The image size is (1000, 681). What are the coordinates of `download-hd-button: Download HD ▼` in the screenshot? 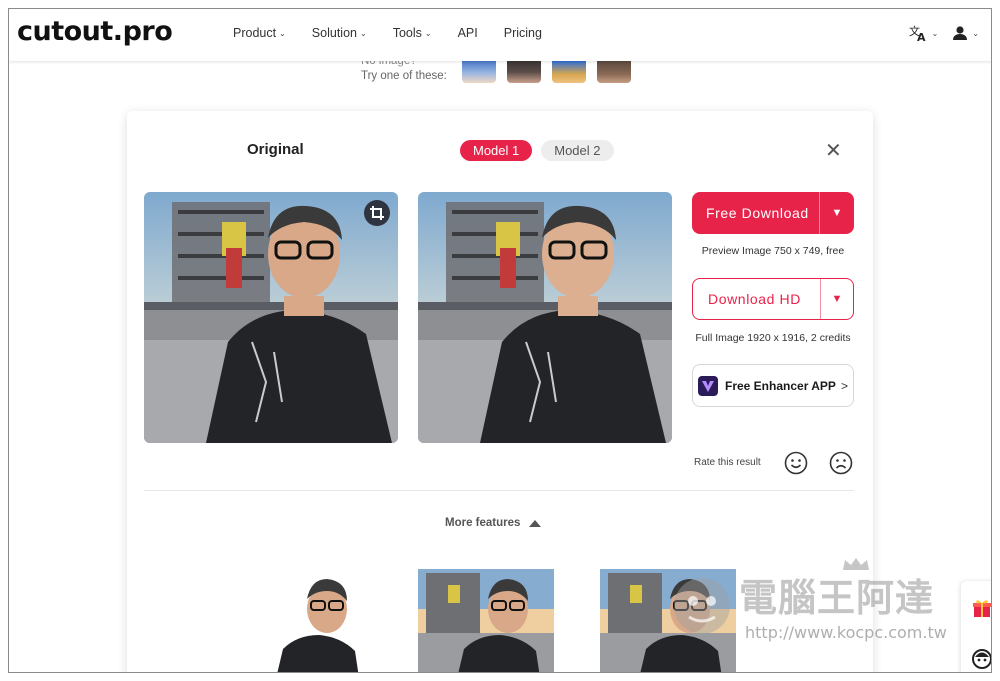 It's located at (773, 299).